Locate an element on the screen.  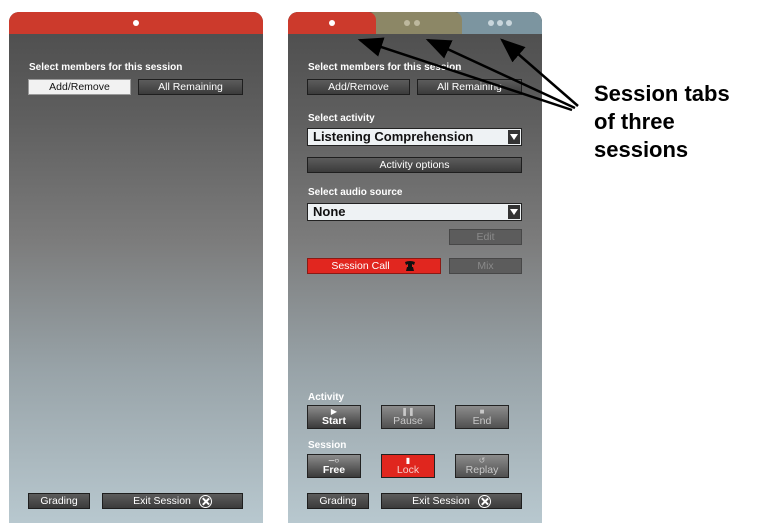
activity-heading: Select activity is located at coordinates (341, 118).